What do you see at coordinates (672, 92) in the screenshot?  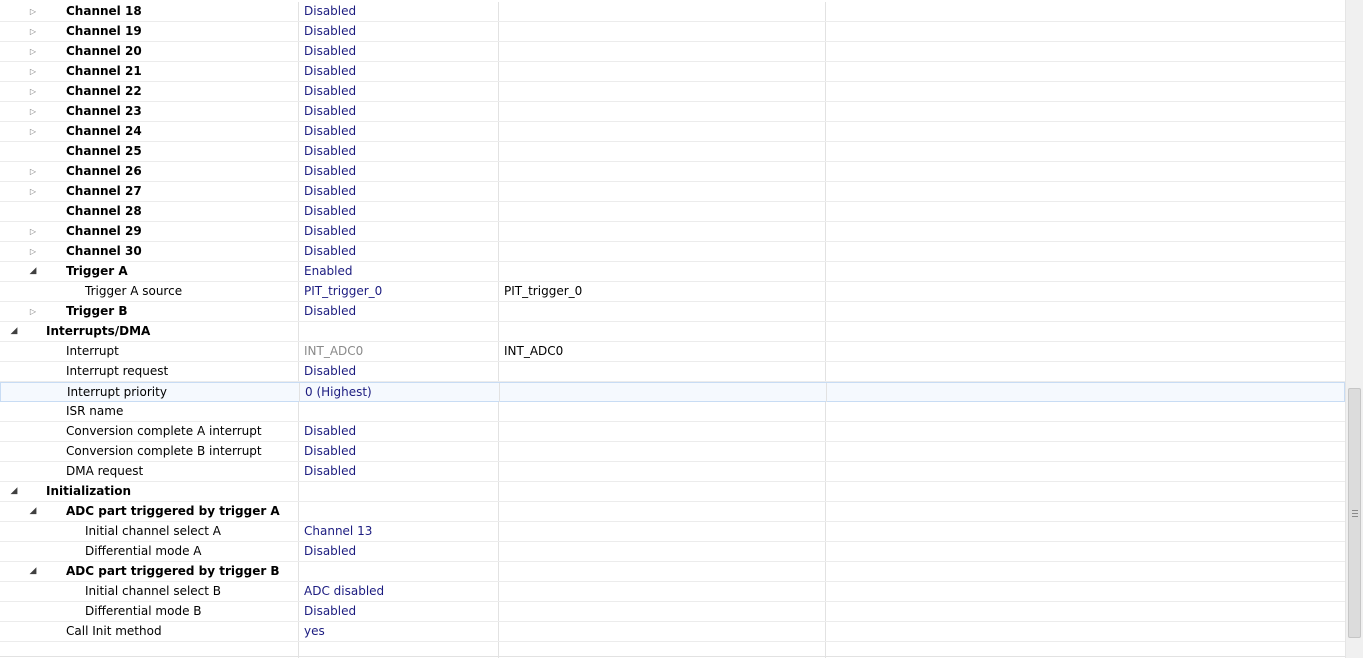 I see `property-row: ▷ Channel 22 Disabled` at bounding box center [672, 92].